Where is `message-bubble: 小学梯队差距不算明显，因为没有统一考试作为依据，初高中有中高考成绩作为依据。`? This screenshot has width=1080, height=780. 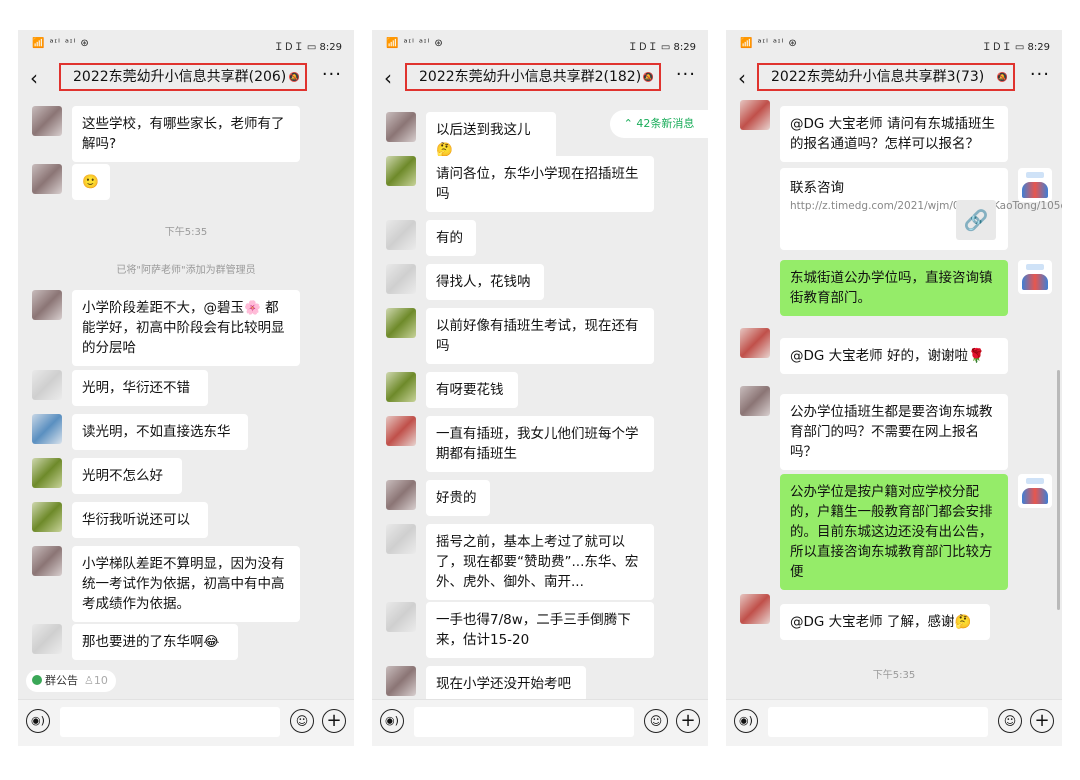 message-bubble: 小学梯队差距不算明显，因为没有统一考试作为依据，初高中有中高考成绩作为依据。 is located at coordinates (186, 584).